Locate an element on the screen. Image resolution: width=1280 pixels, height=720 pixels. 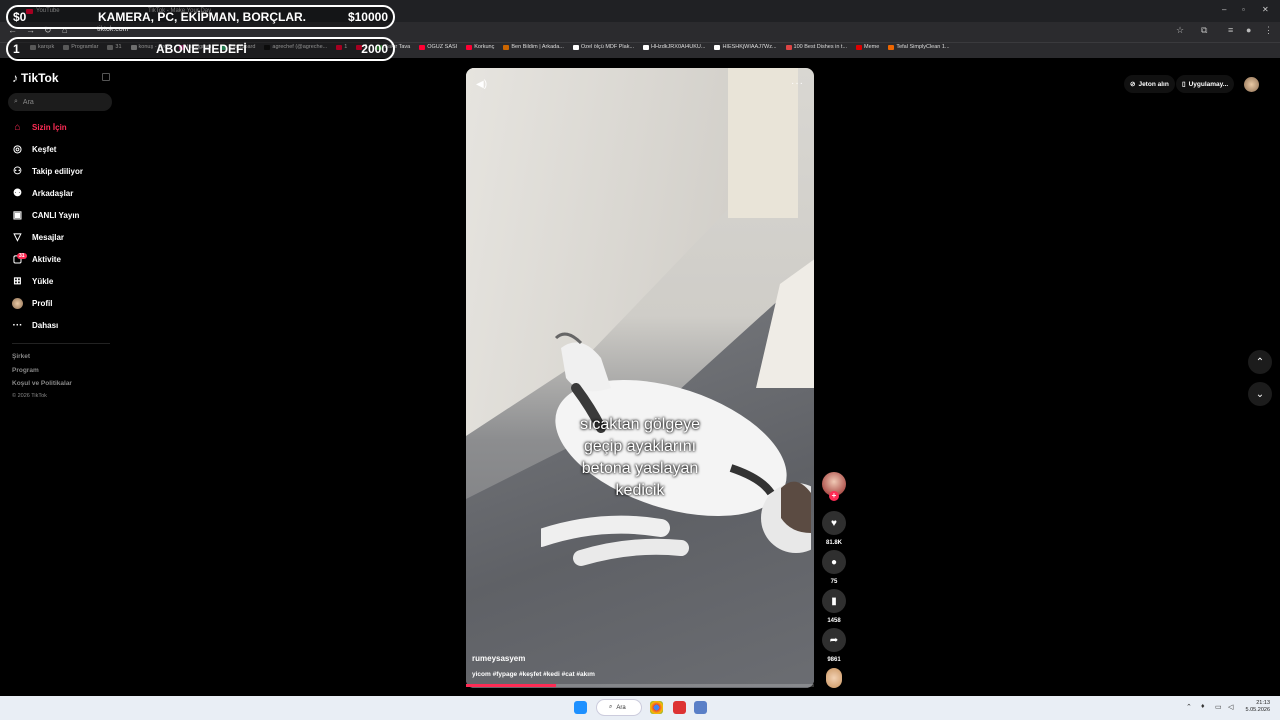
get-coins-button: ⊘ Jeton alın is located at coordinates (1149, 84).